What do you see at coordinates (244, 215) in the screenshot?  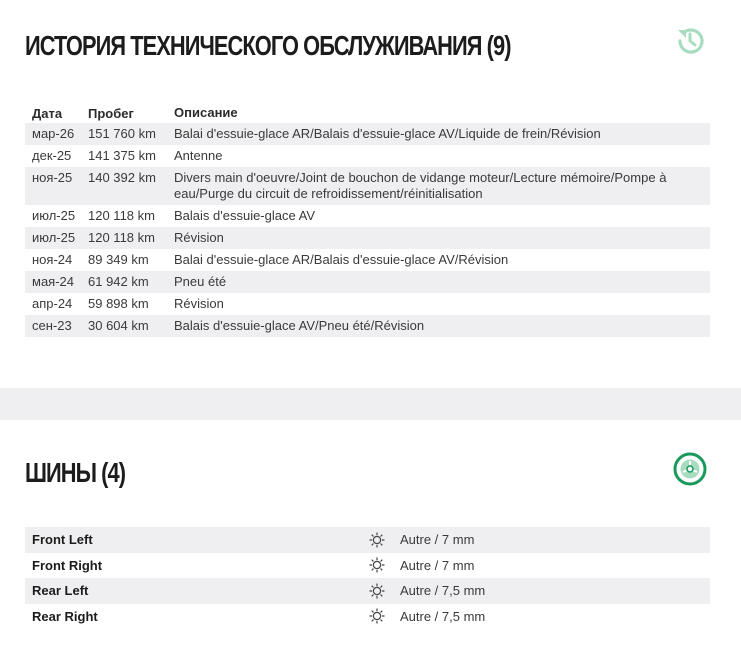 I see `row-description: Balais d'essuie-glace AV` at bounding box center [244, 215].